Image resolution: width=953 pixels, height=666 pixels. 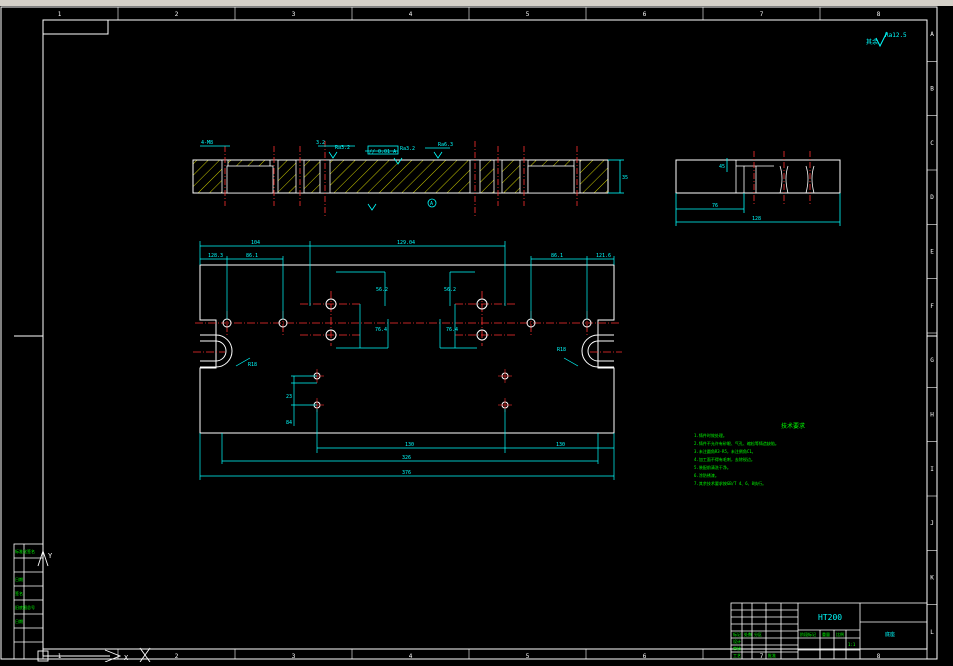 What do you see at coordinates (758, 188) in the screenshot?
I see `side-view: 45 76 128` at bounding box center [758, 188].